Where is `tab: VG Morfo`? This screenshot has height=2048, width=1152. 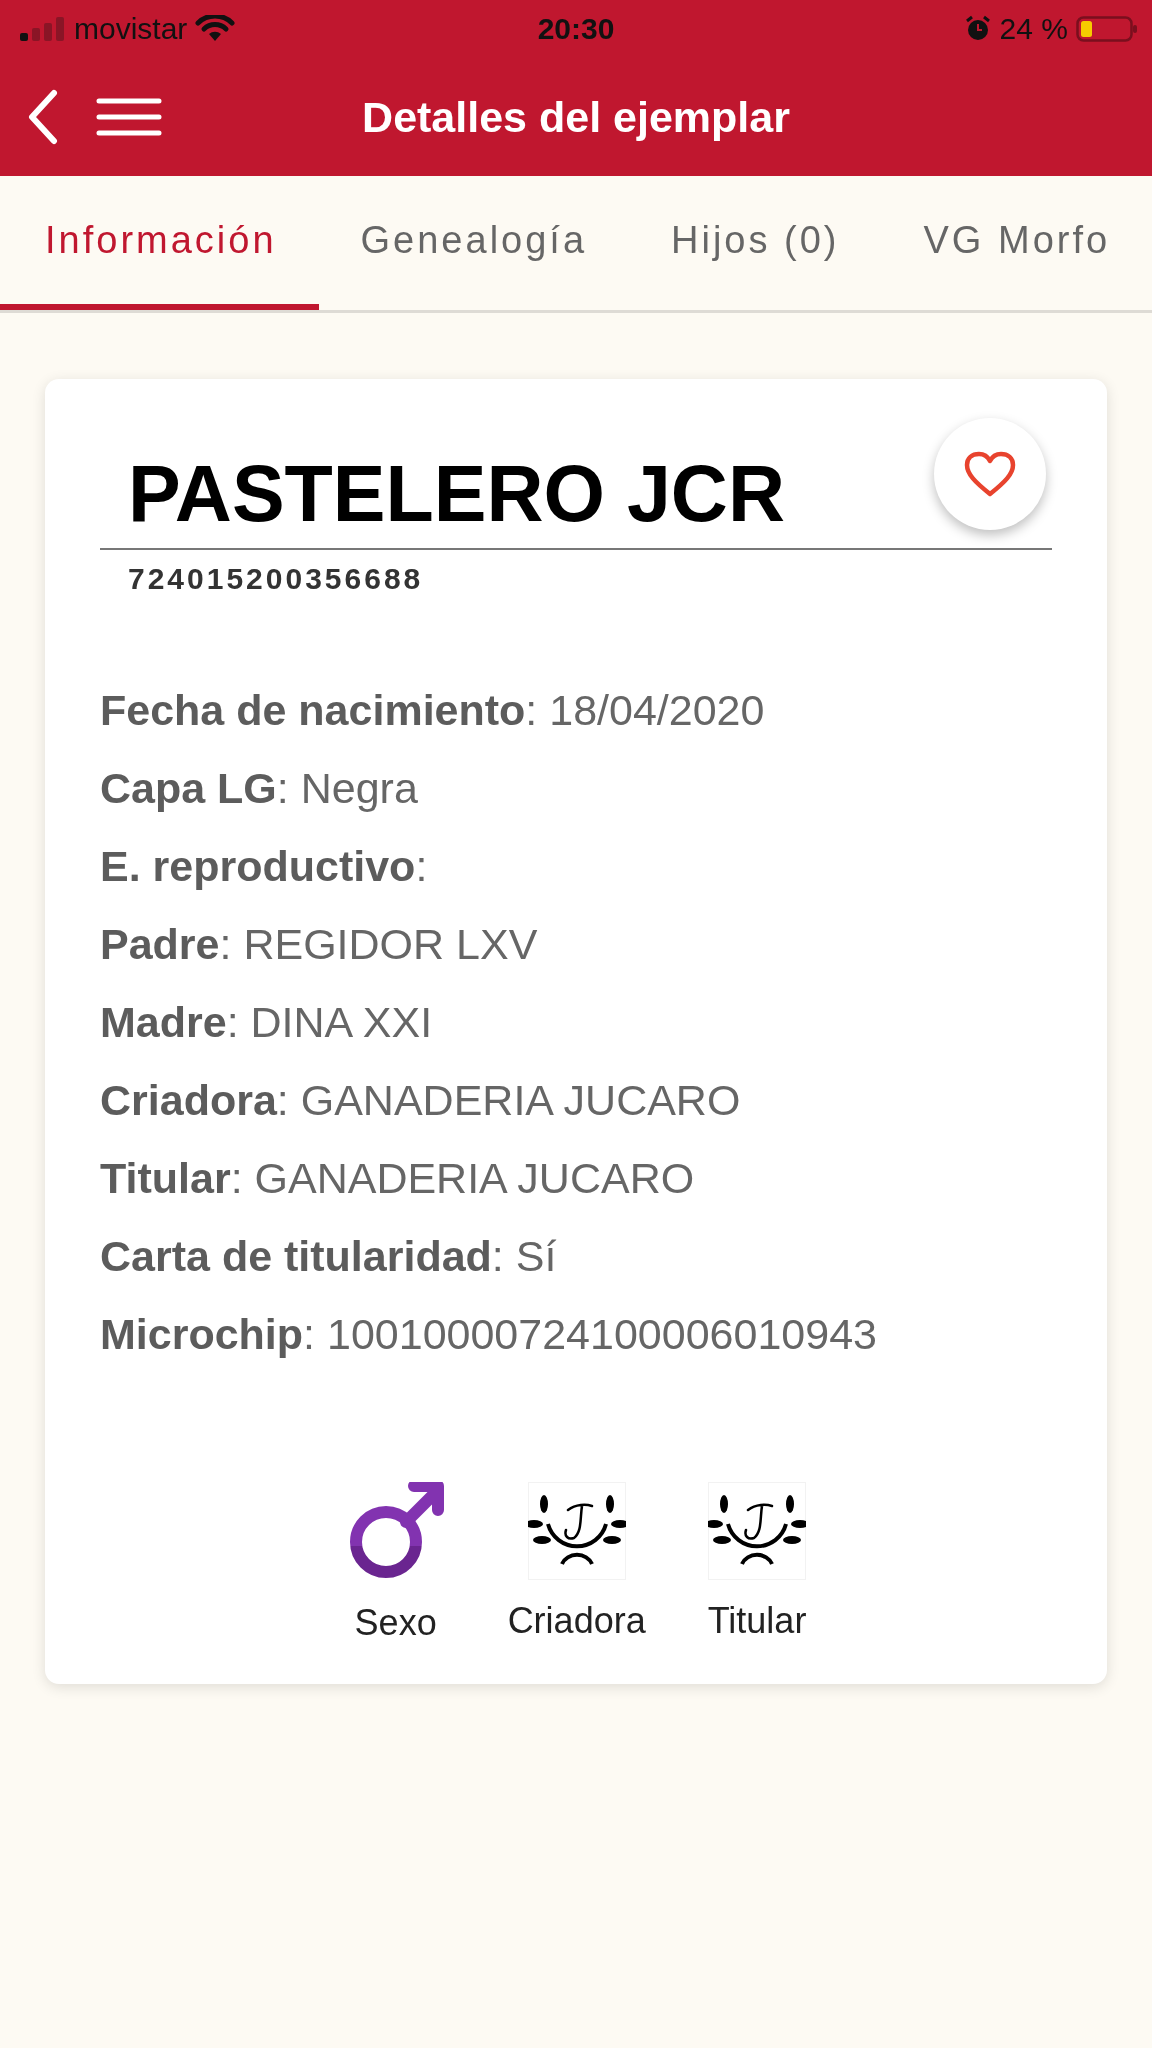
tab: VG Morfo is located at coordinates (1016, 243).